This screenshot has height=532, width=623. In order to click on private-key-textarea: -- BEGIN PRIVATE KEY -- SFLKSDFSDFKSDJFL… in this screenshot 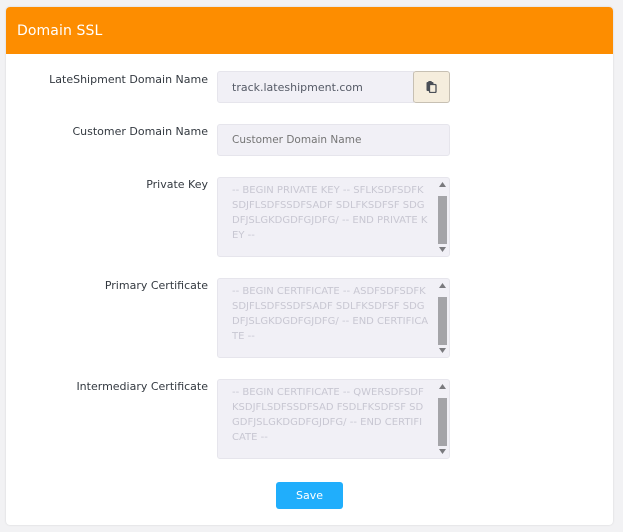, I will do `click(333, 217)`.